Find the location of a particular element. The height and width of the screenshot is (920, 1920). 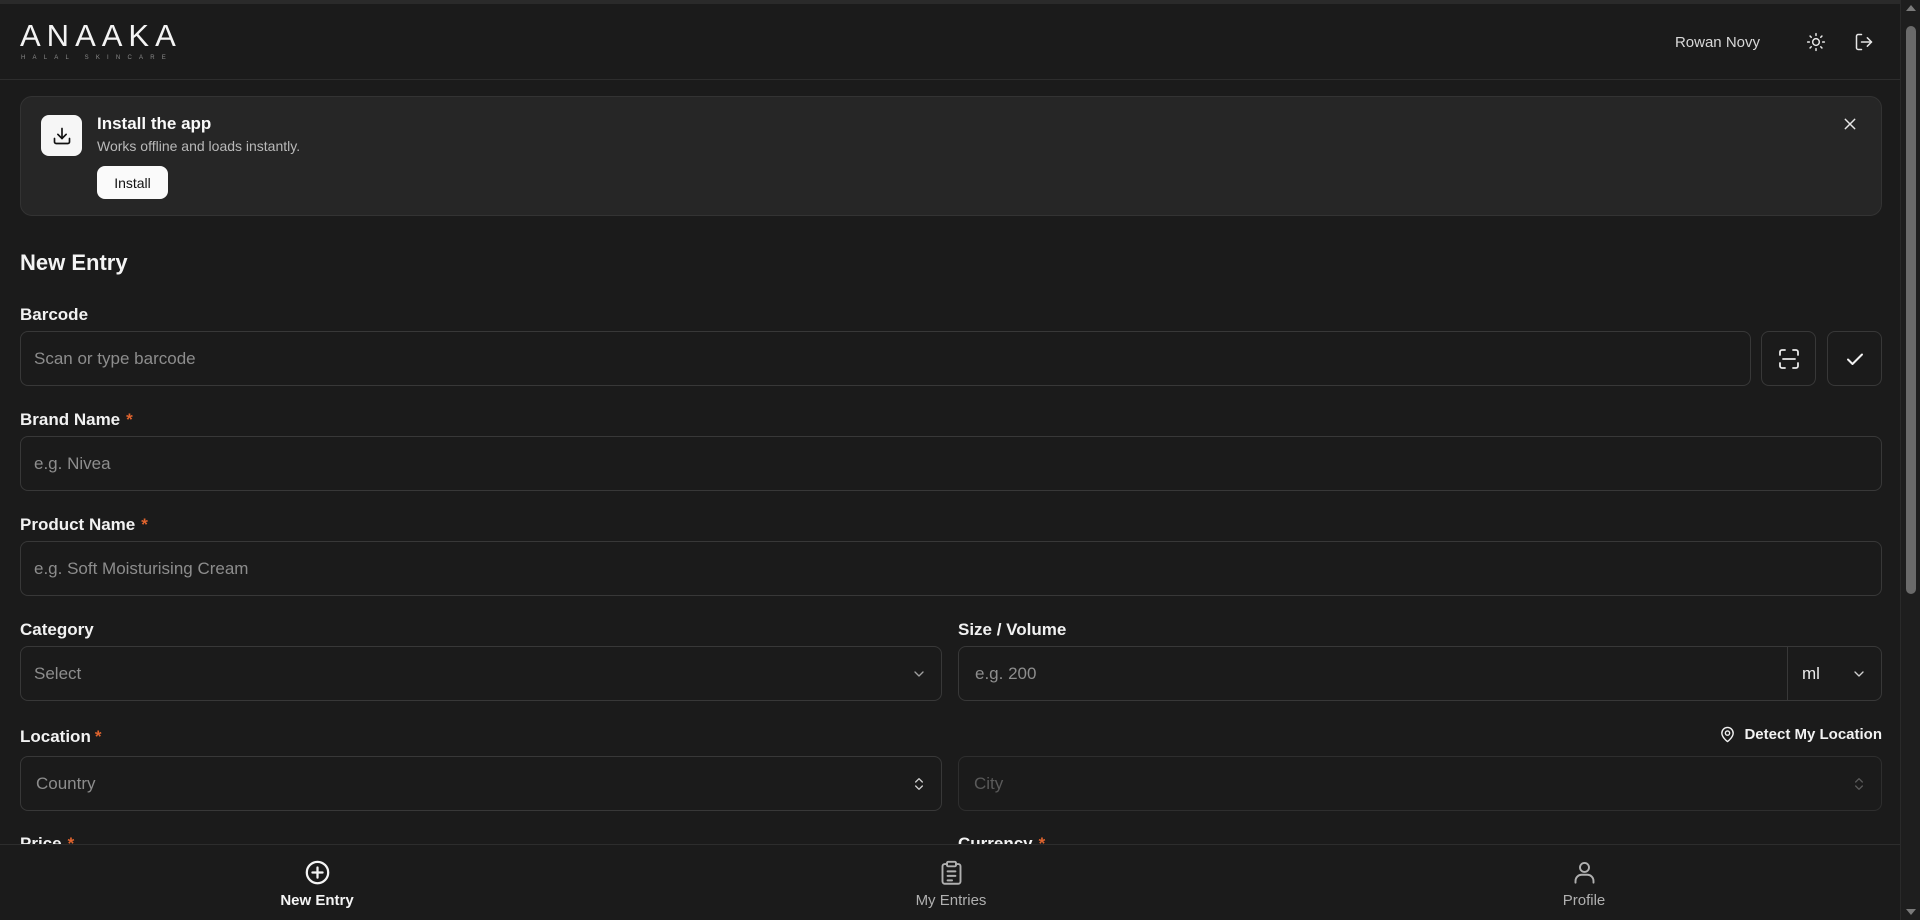

nav-label: New Entry is located at coordinates (317, 900).